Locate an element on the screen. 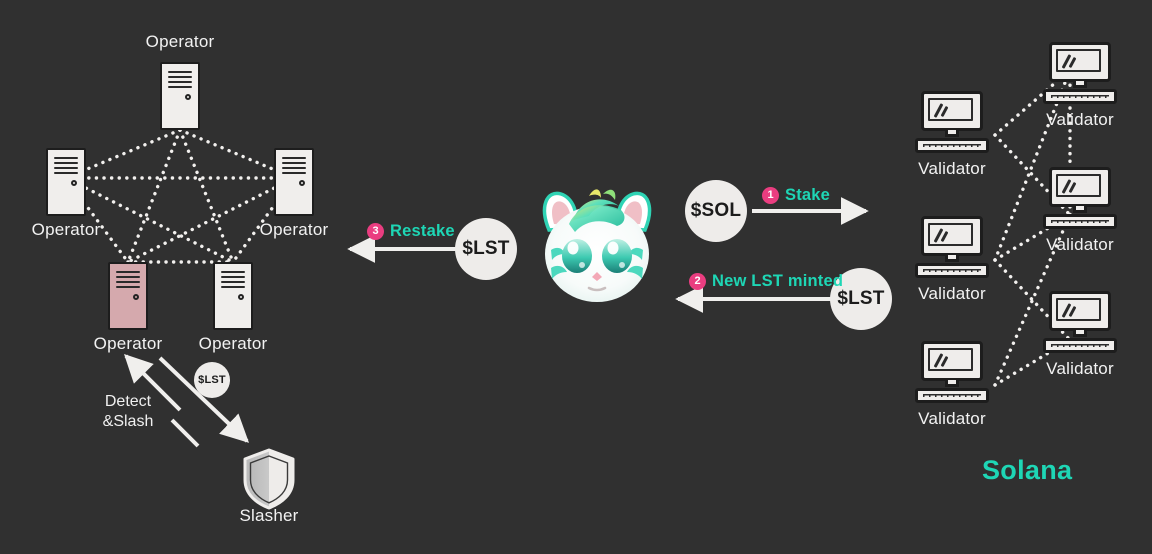 The width and height of the screenshot is (1152, 554). slasher-label: Slasher is located at coordinates (269, 515).